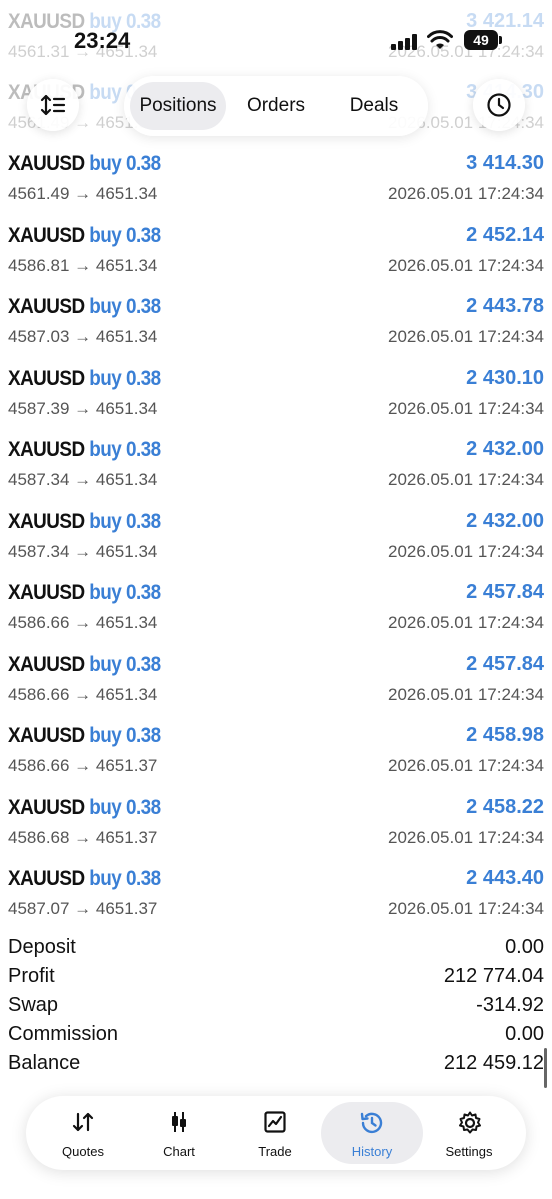 The height and width of the screenshot is (1199, 552). What do you see at coordinates (505, 735) in the screenshot?
I see `deal-profit: 2 458.98` at bounding box center [505, 735].